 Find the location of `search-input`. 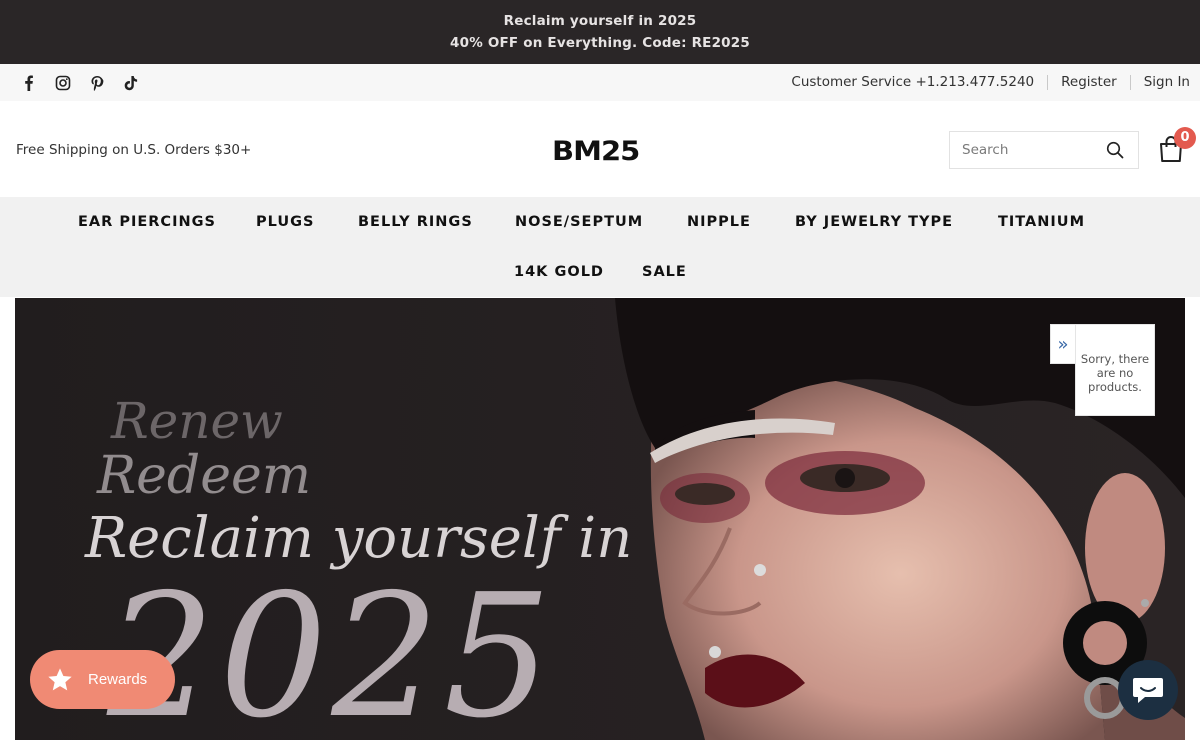

search-input is located at coordinates (1025, 150).